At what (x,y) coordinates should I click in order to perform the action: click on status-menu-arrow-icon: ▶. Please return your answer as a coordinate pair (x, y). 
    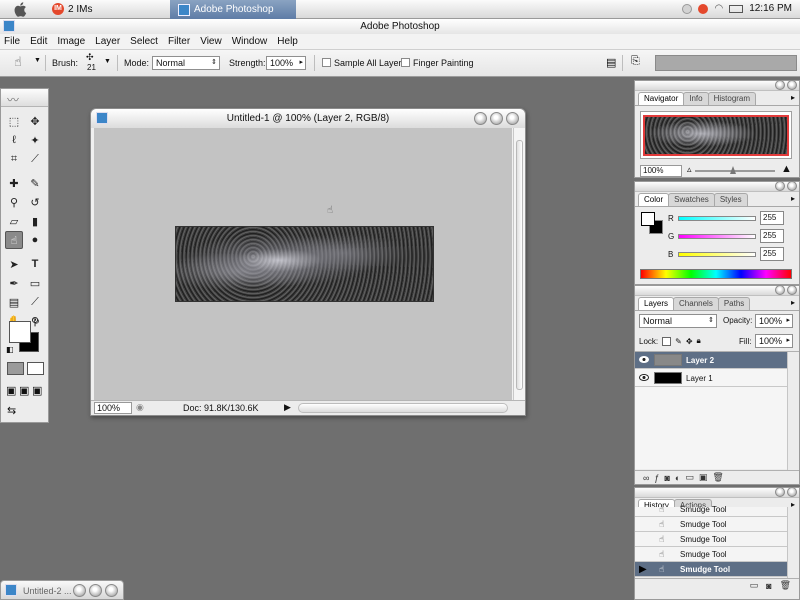
    Looking at the image, I should click on (287, 407).